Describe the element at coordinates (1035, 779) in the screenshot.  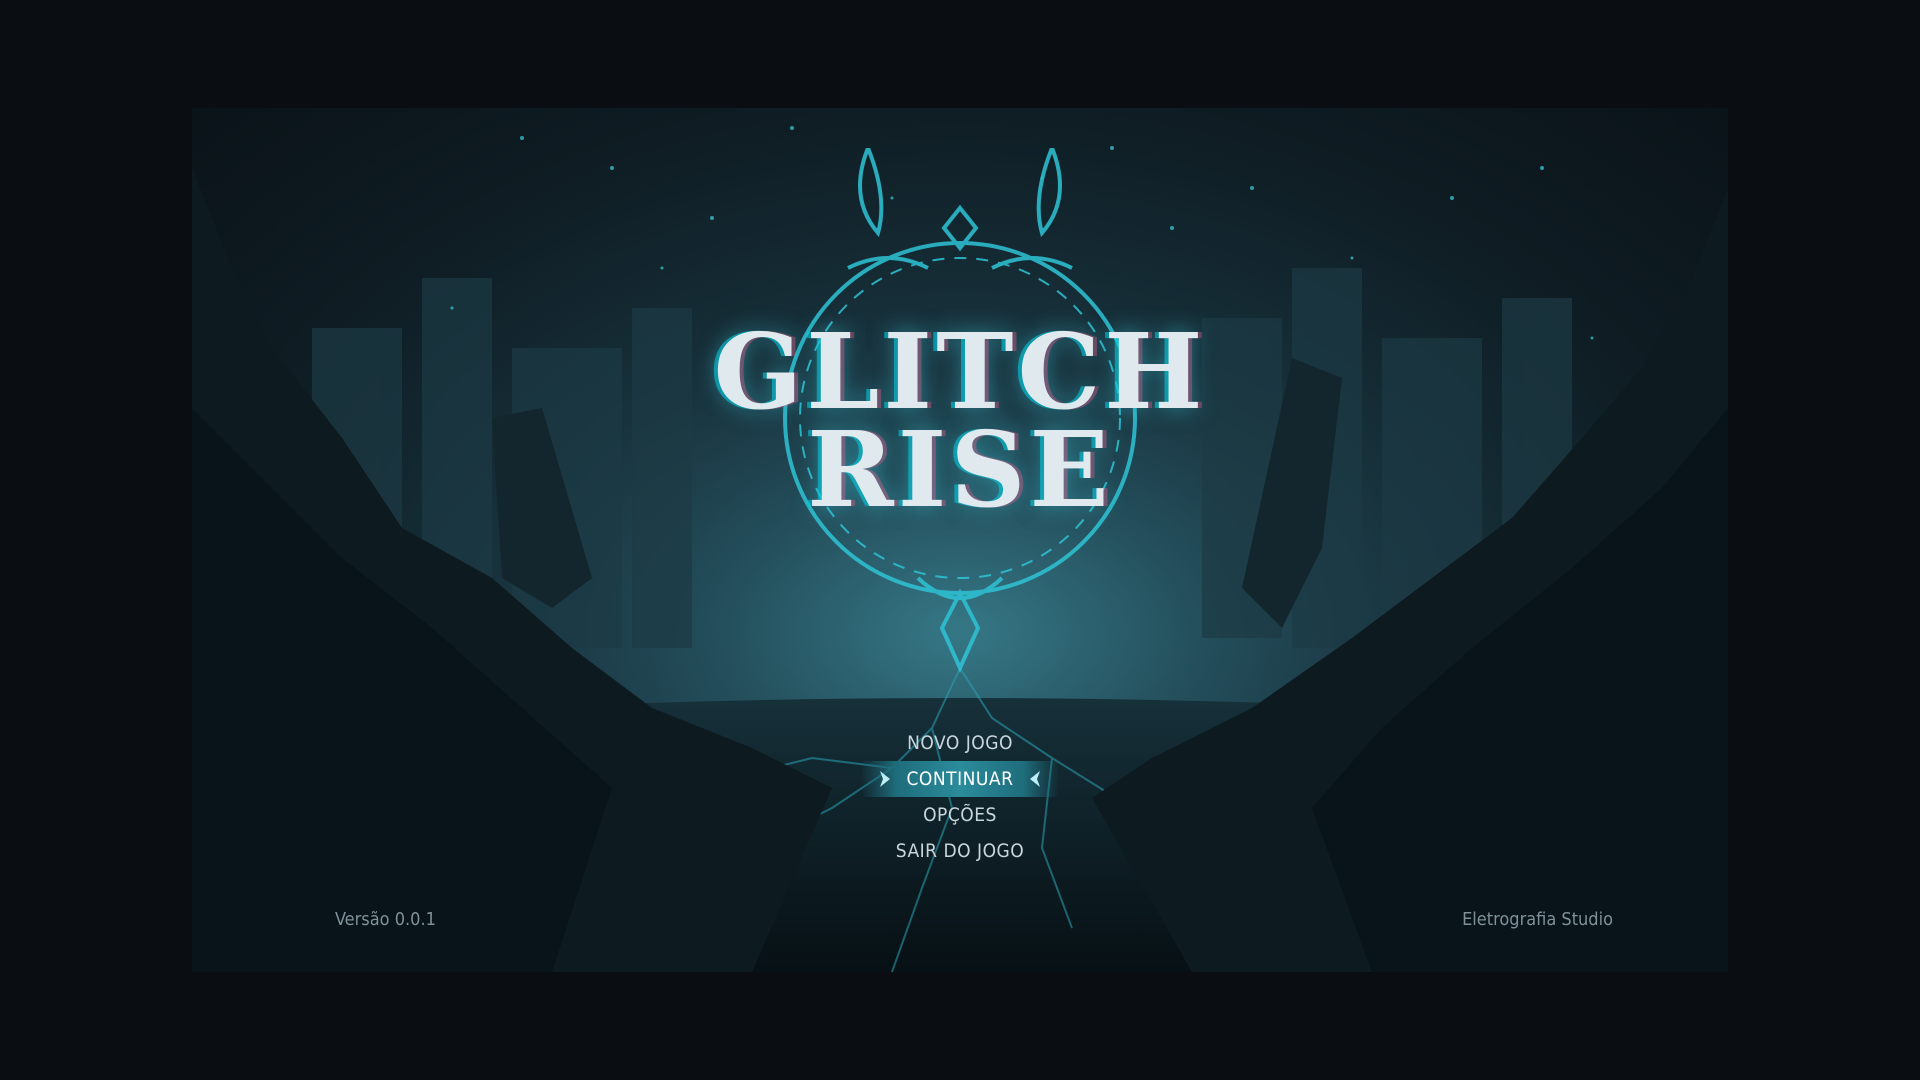
I see `chevron-left-icon` at that location.